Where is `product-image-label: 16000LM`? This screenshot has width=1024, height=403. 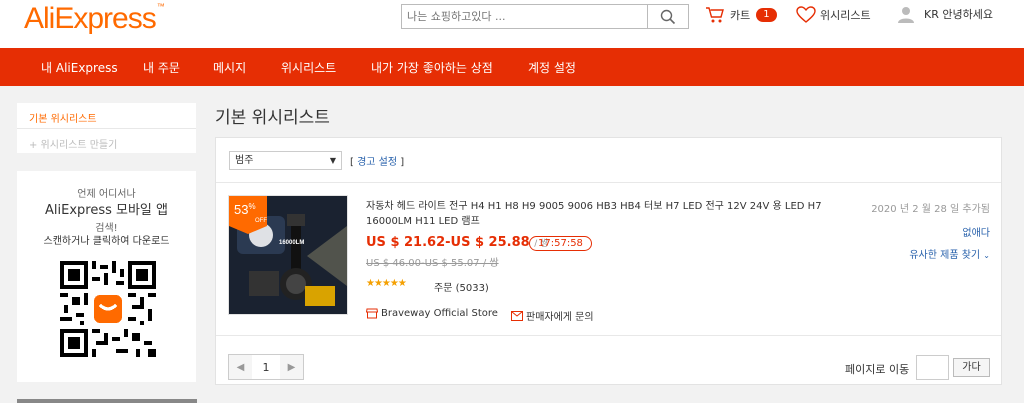
product-image-label: 16000LM is located at coordinates (292, 243).